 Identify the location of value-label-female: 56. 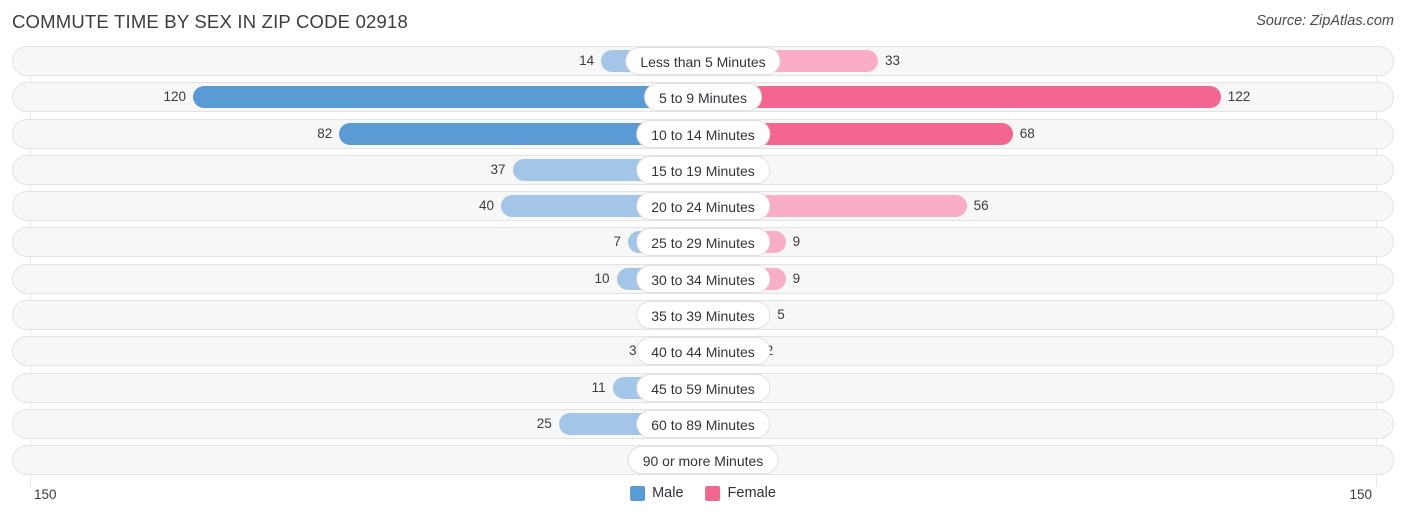
(981, 206).